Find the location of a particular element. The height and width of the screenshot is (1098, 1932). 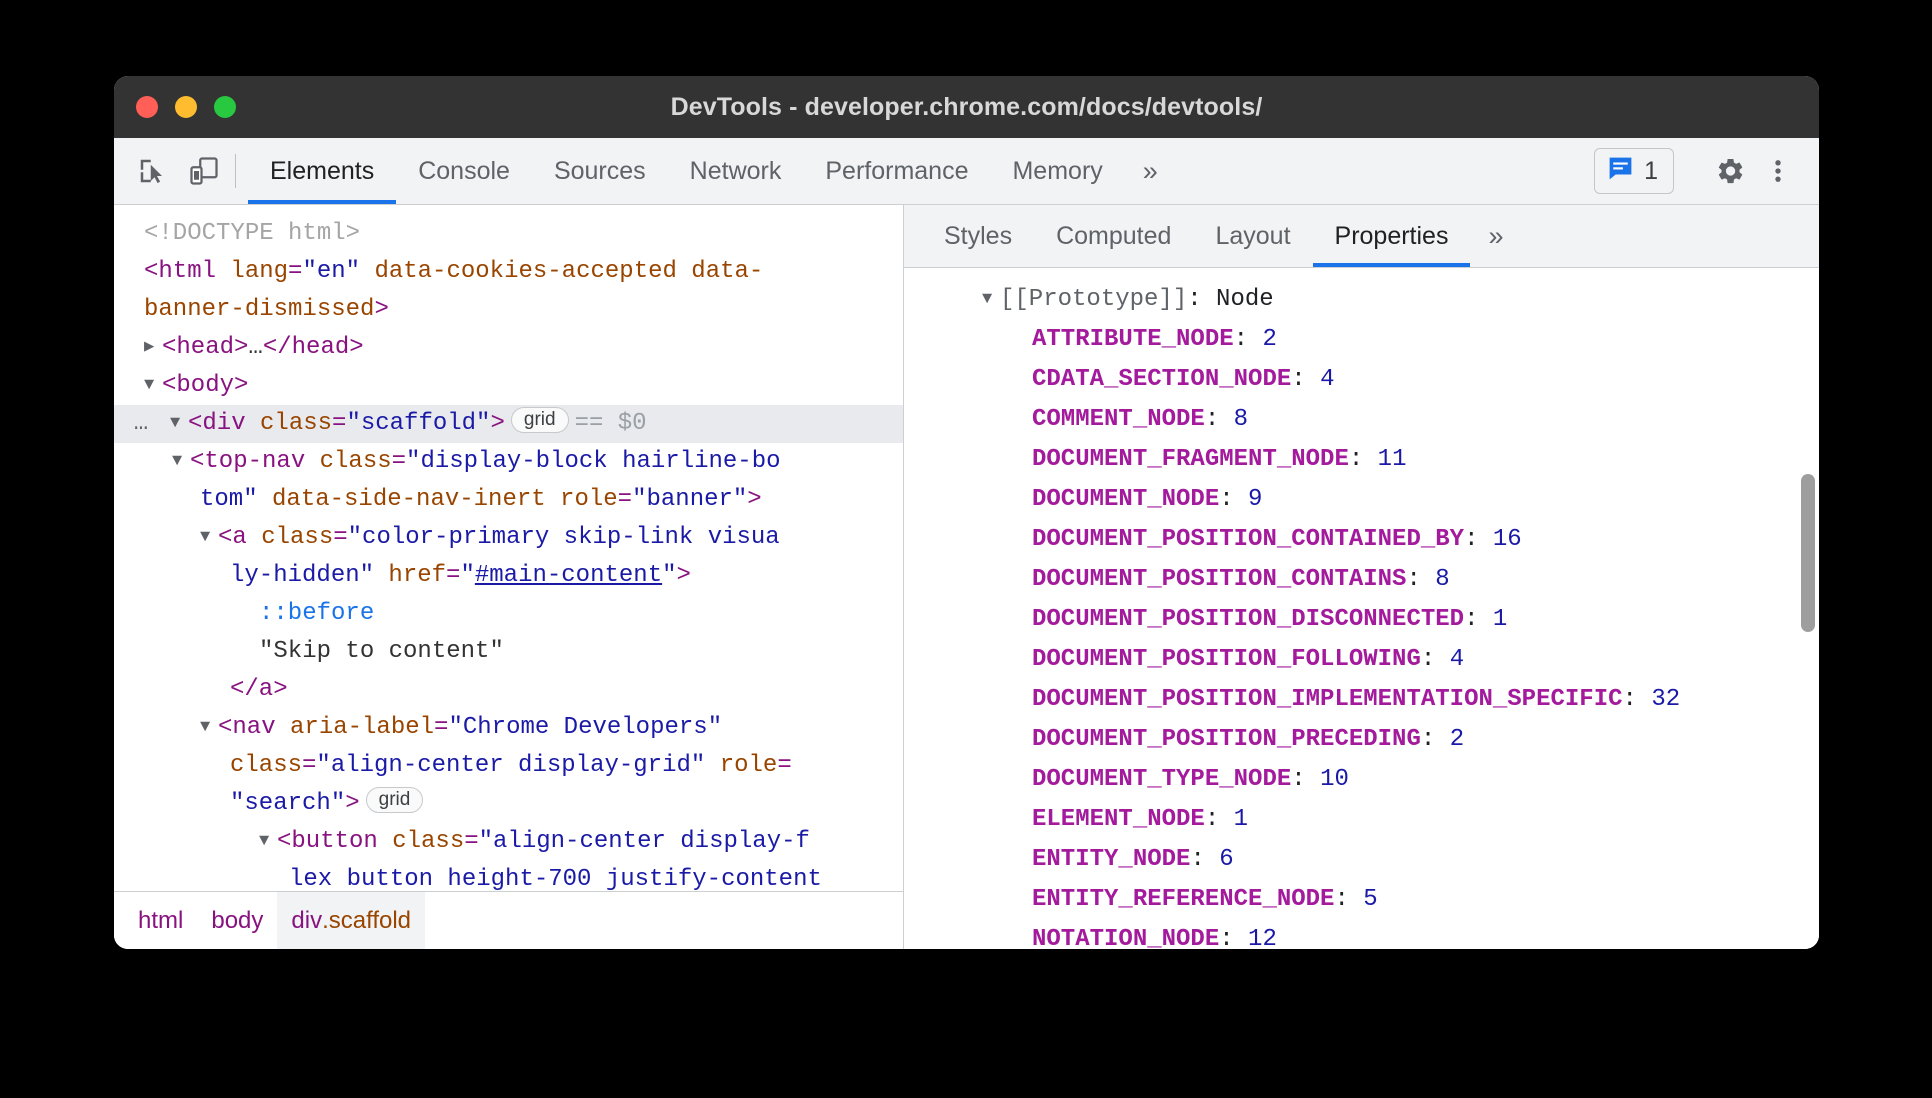

scrollbar-thumb is located at coordinates (1808, 553).